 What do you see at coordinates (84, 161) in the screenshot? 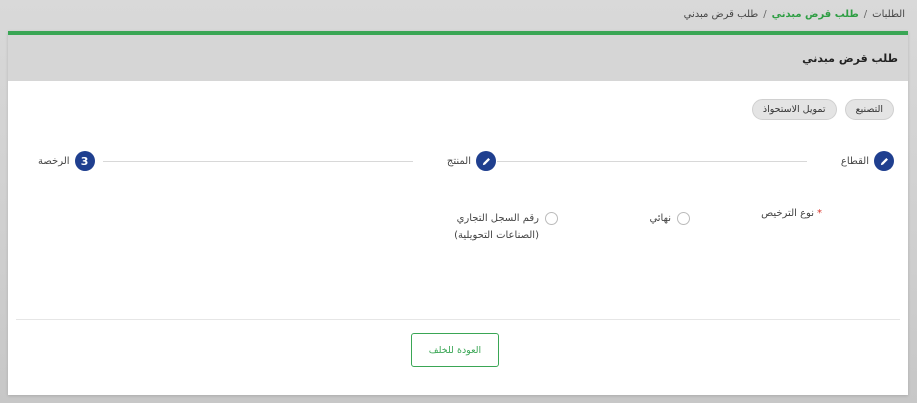
I see `step-number: 3` at bounding box center [84, 161].